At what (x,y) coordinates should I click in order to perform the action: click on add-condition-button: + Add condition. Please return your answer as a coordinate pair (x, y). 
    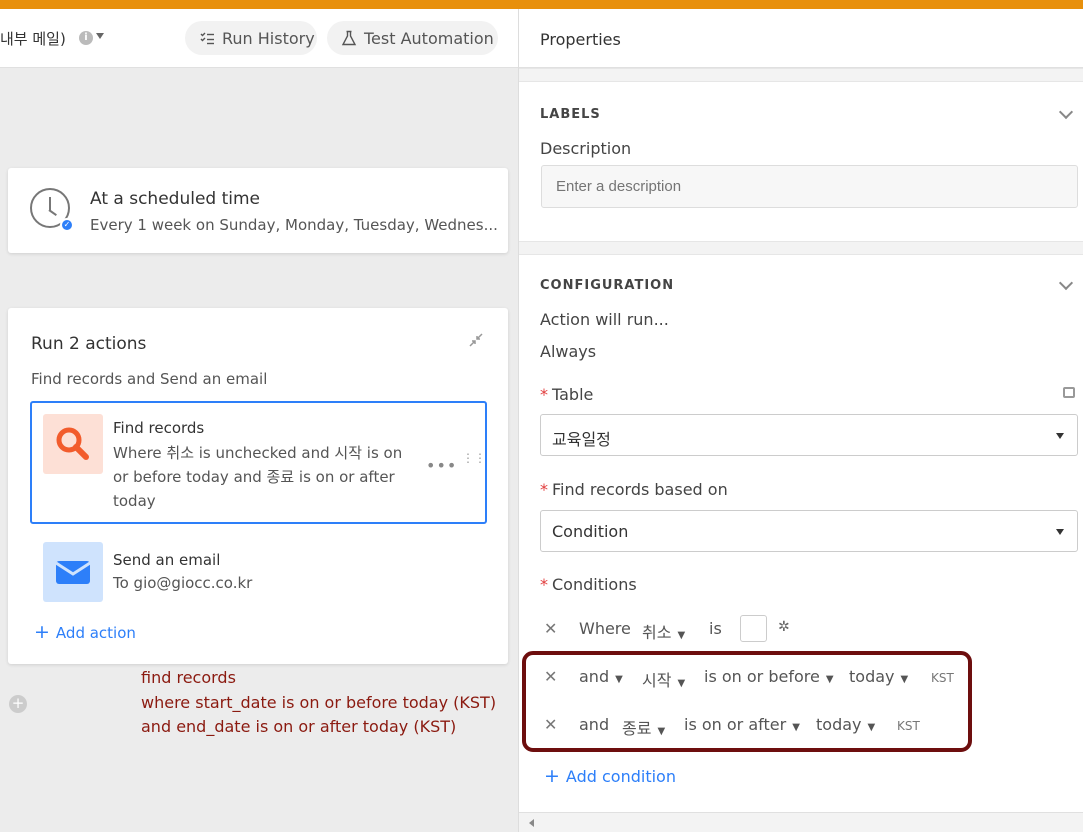
    Looking at the image, I should click on (610, 776).